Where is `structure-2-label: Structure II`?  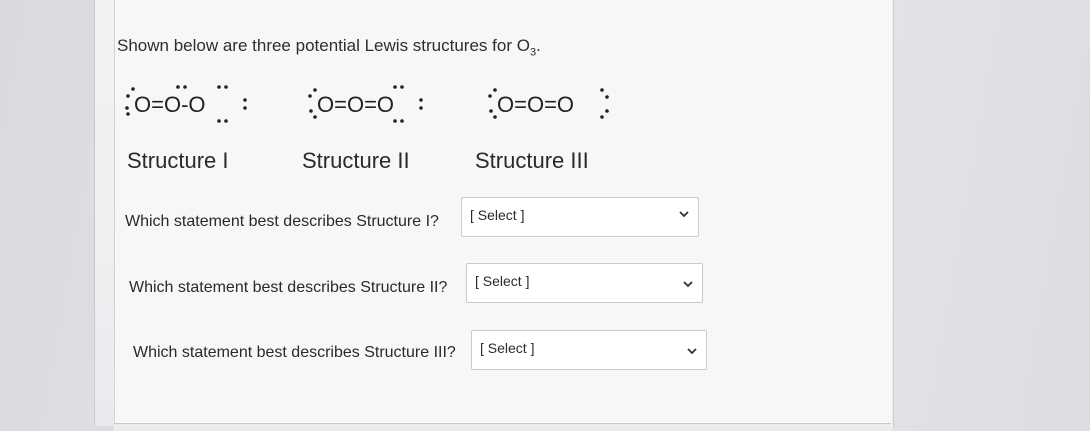 structure-2-label: Structure II is located at coordinates (356, 160).